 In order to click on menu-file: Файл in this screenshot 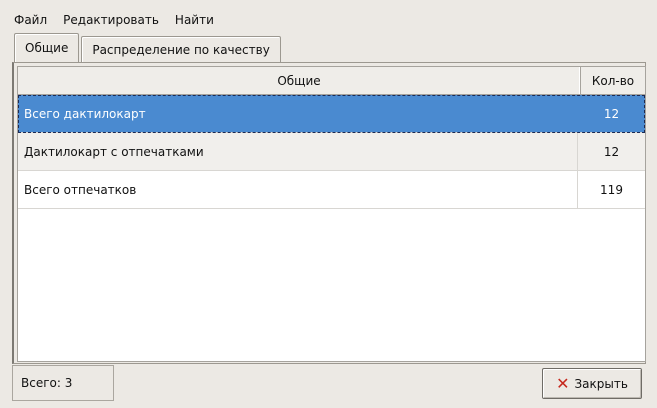, I will do `click(30, 20)`.